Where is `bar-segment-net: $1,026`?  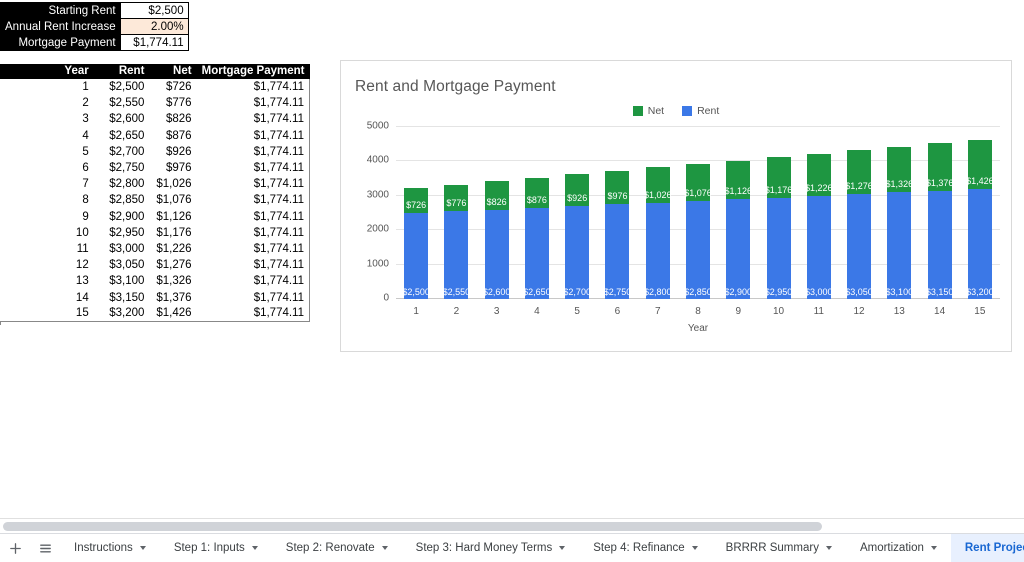 bar-segment-net: $1,026 is located at coordinates (657, 185).